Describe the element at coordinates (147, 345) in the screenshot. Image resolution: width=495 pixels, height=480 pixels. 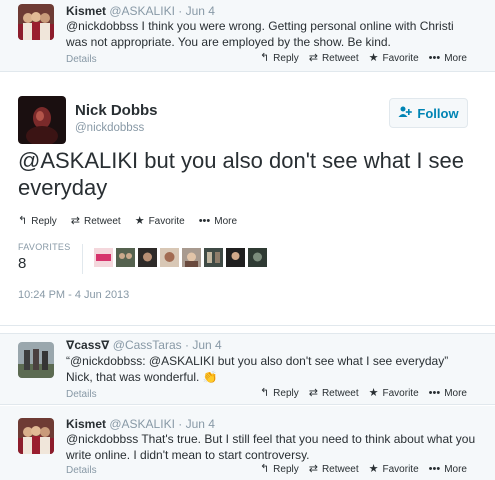
I see `username: @CassTaras` at that location.